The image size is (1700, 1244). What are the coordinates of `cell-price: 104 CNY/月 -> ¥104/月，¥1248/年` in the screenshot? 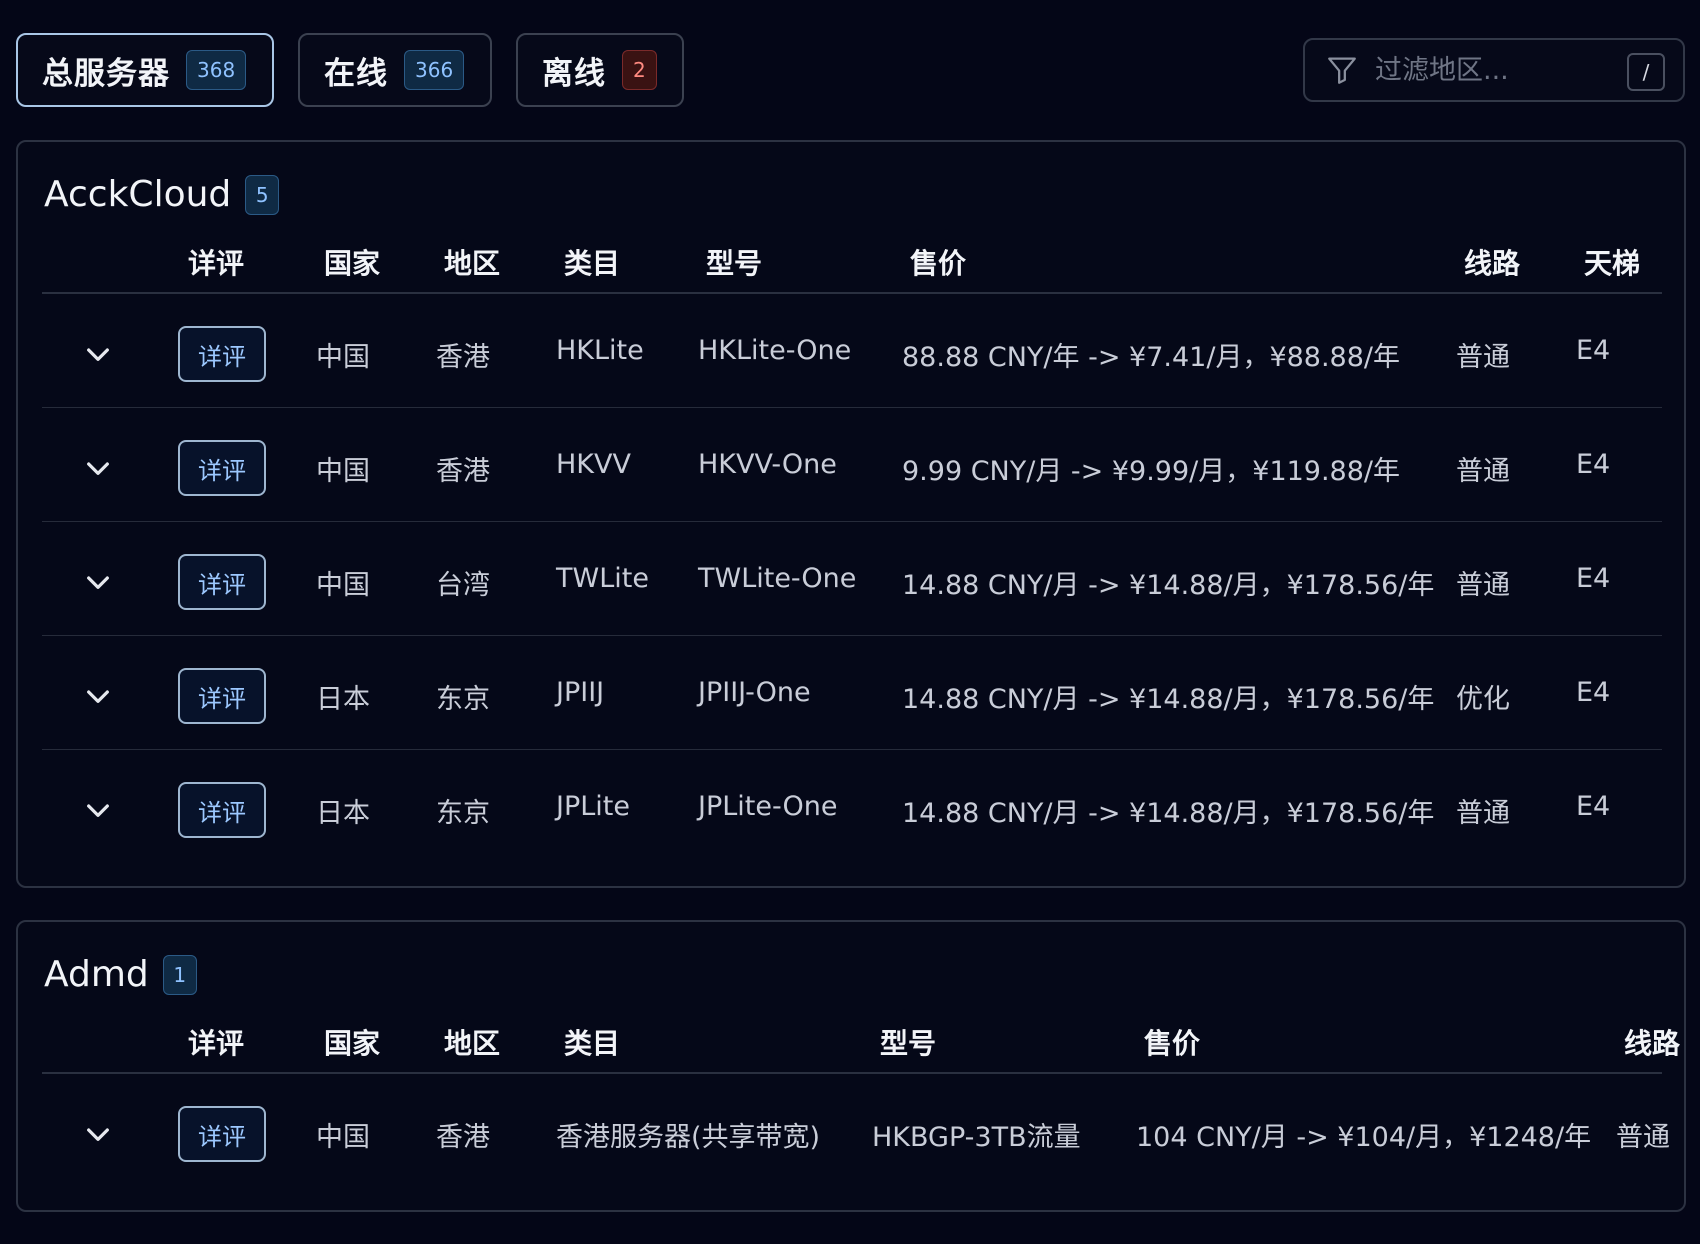 It's located at (1364, 1137).